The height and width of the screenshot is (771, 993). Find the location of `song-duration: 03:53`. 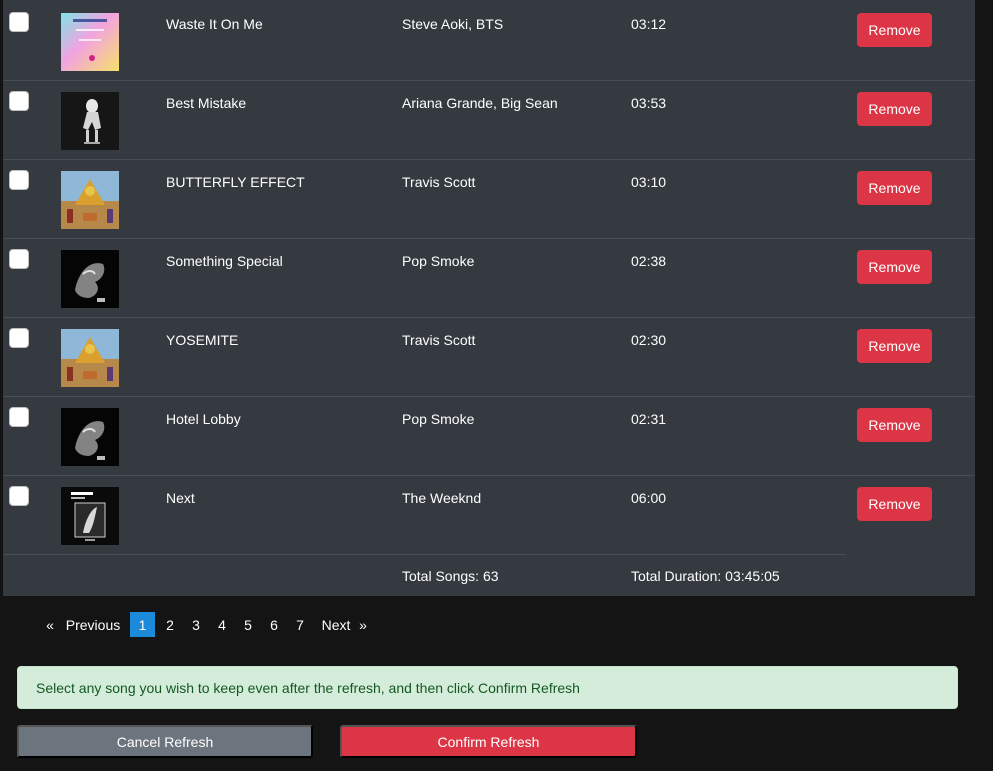

song-duration: 03:53 is located at coordinates (649, 103).